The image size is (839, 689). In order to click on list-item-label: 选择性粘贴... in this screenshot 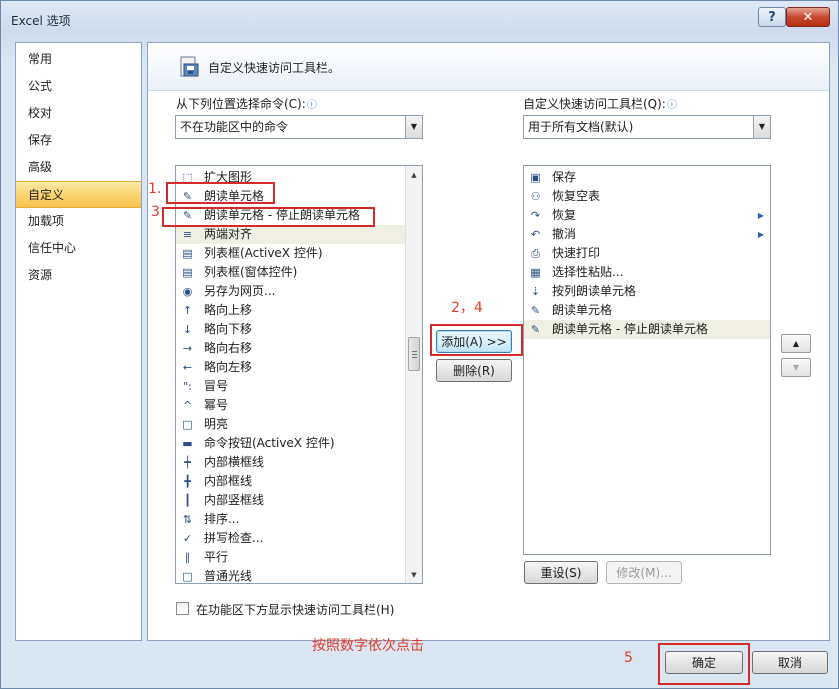, I will do `click(588, 272)`.